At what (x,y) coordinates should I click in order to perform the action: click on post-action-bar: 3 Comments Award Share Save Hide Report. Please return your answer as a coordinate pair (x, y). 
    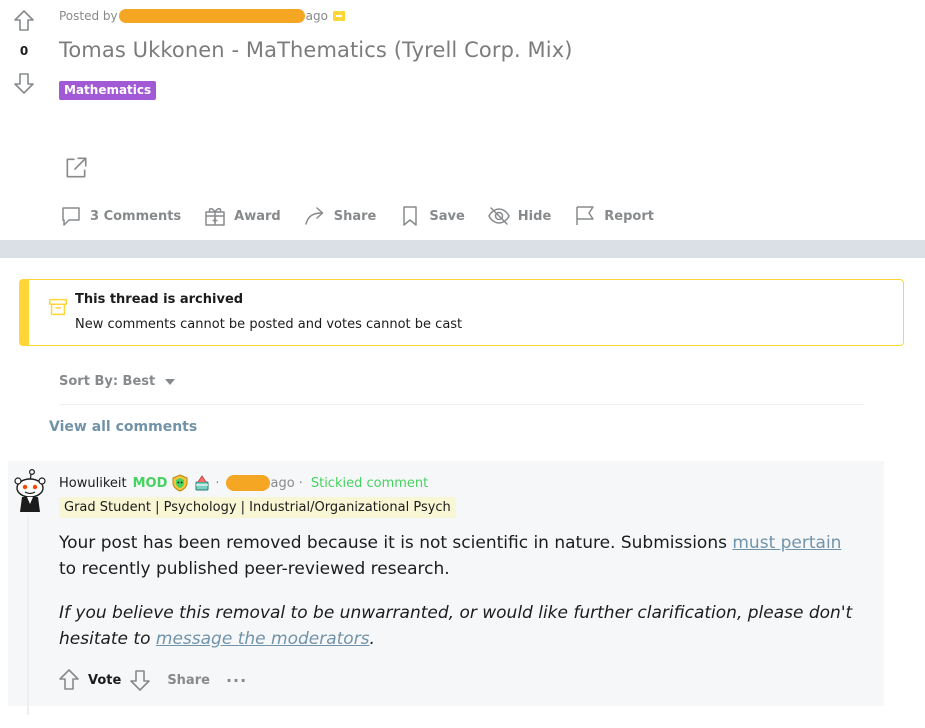
    Looking at the image, I should click on (367, 216).